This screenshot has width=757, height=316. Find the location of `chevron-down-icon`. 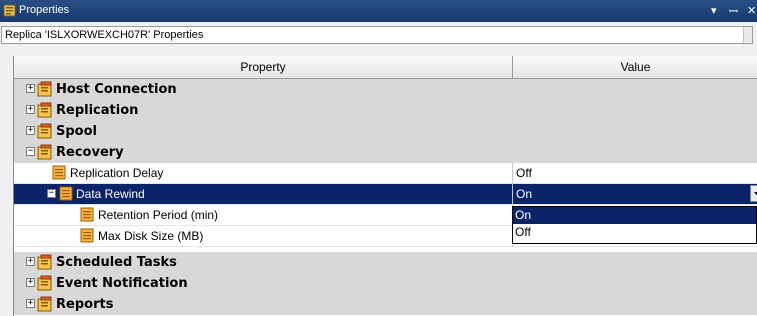

chevron-down-icon is located at coordinates (755, 194).